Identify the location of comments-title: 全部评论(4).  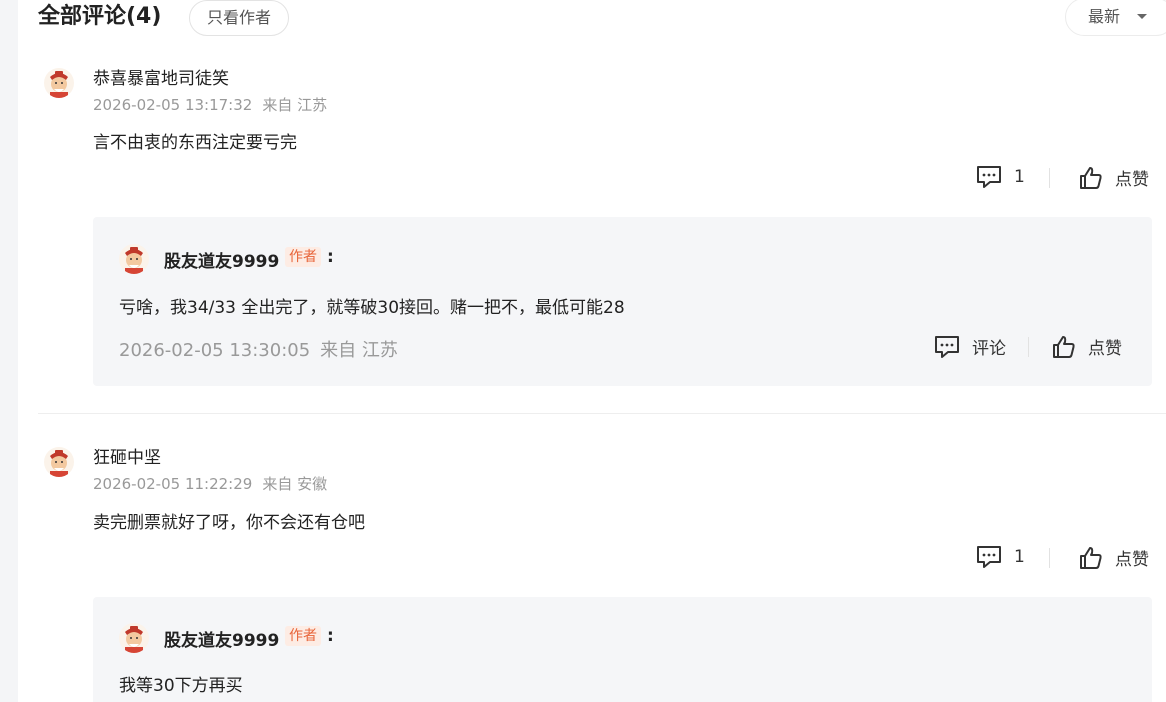
(100, 16).